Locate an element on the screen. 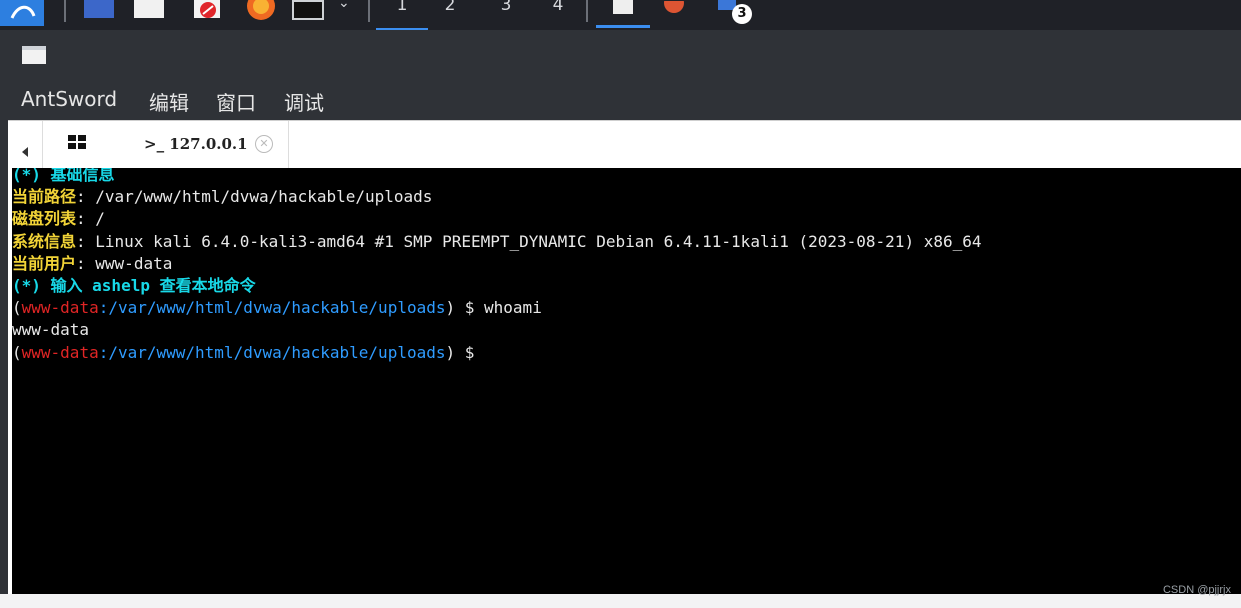  menu-window: 窗口 is located at coordinates (236, 101).